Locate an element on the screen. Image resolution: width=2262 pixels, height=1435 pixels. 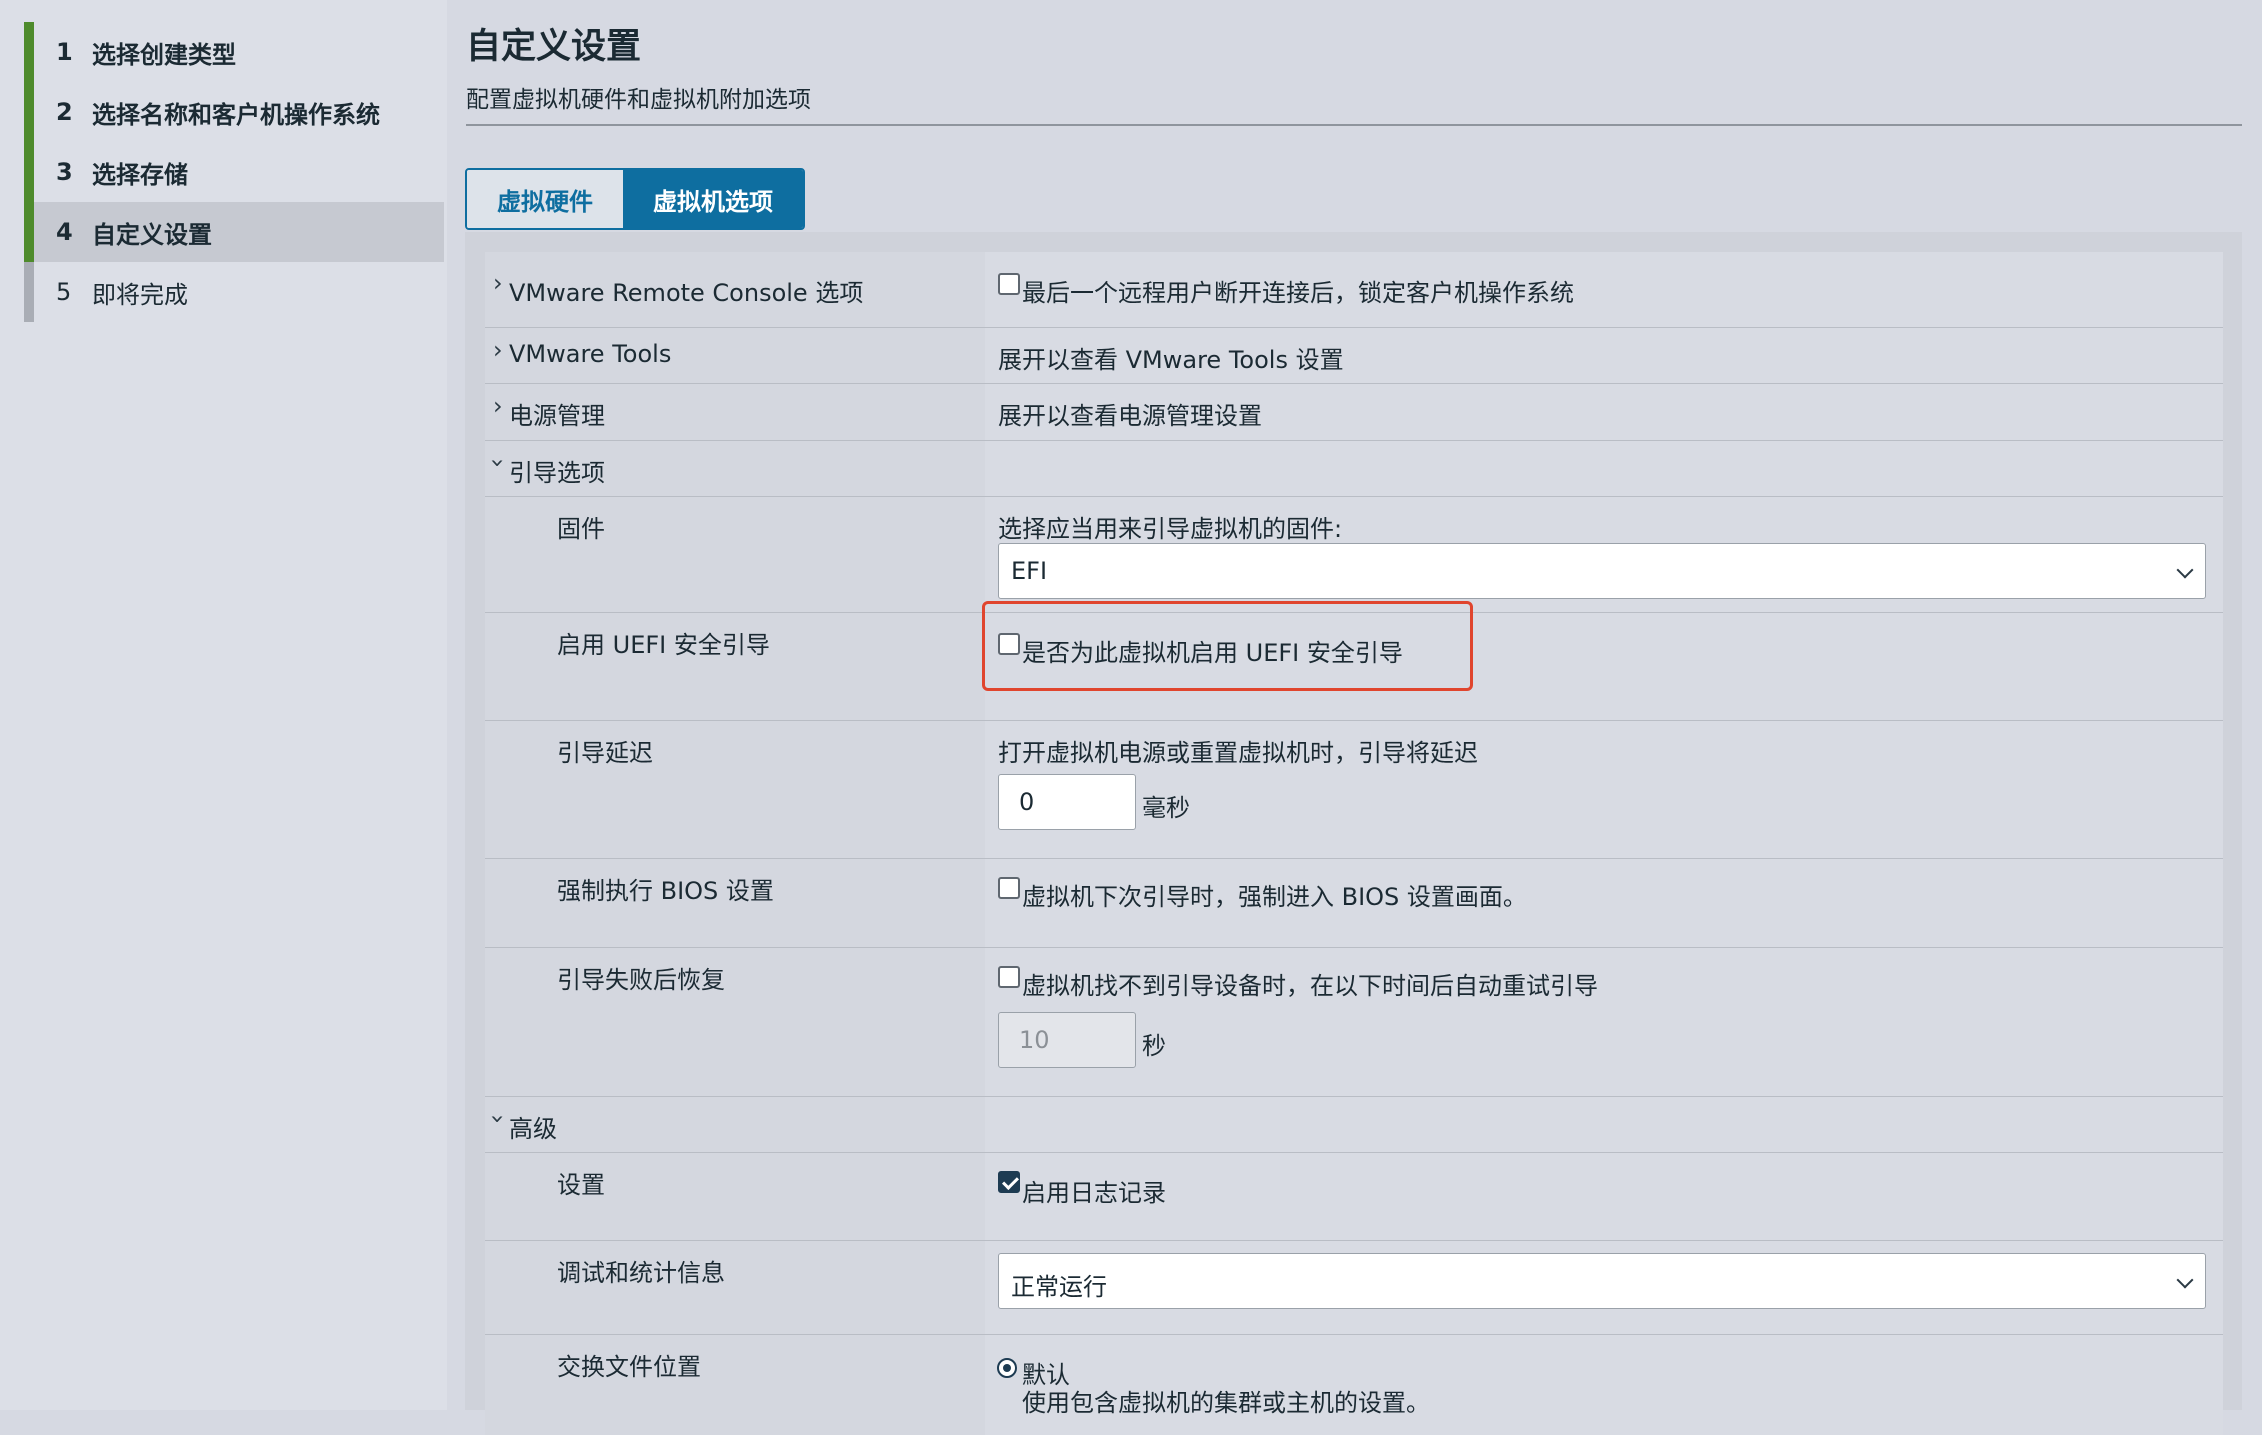
wizard-step-1: 1 选择创建类型 is located at coordinates (234, 52).